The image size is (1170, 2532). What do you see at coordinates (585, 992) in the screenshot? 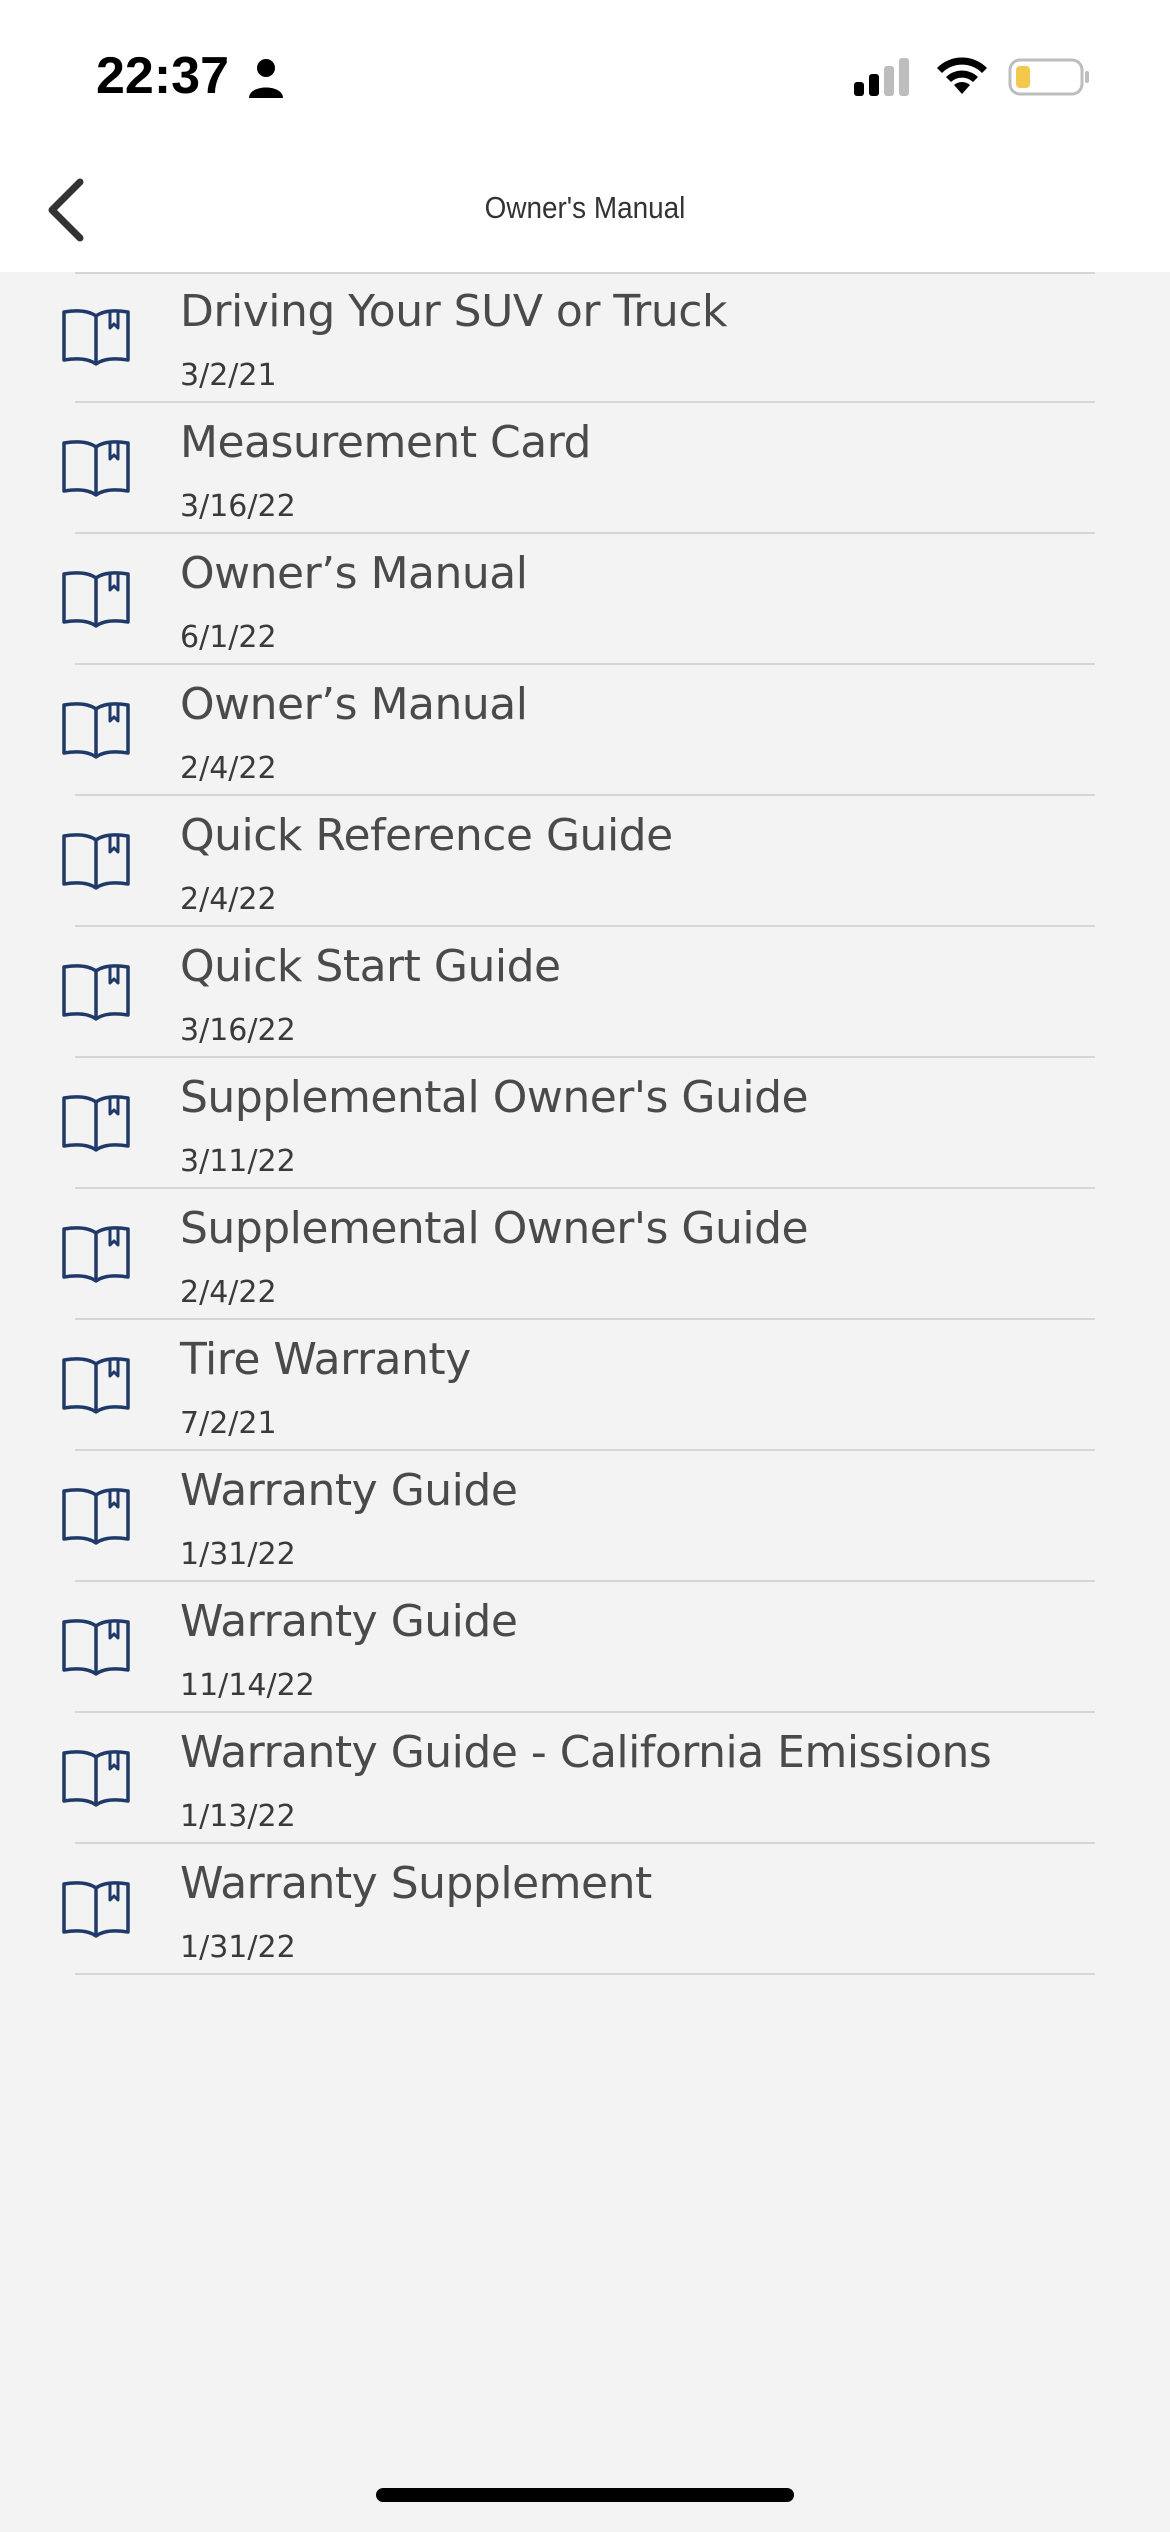
I see `list-item: Quick Start Guide 3/16/22` at bounding box center [585, 992].